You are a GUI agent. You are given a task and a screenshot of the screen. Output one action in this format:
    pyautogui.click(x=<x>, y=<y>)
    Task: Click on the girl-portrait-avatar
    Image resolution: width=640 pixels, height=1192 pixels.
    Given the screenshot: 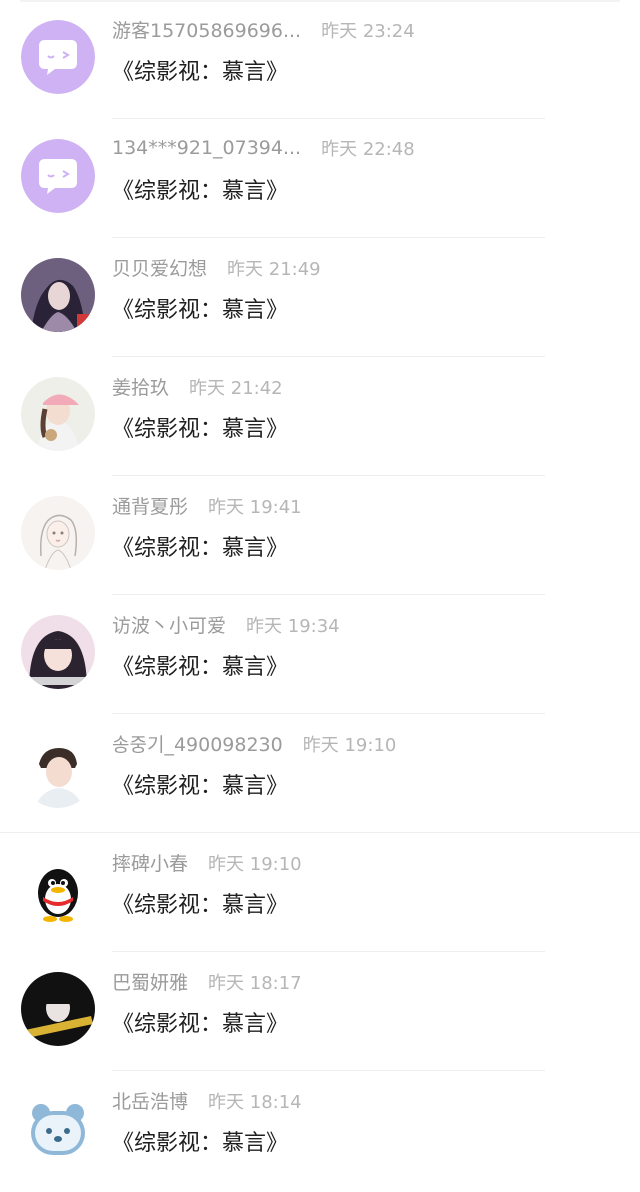 What is the action you would take?
    pyautogui.click(x=58, y=652)
    